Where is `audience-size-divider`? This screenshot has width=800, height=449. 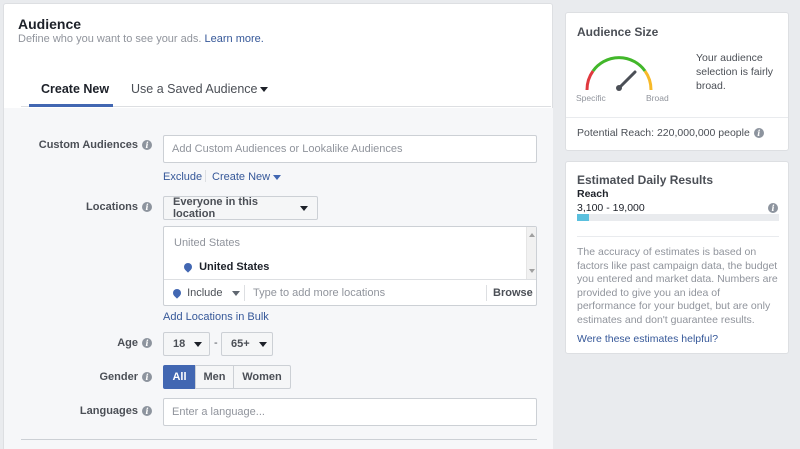 audience-size-divider is located at coordinates (677, 117).